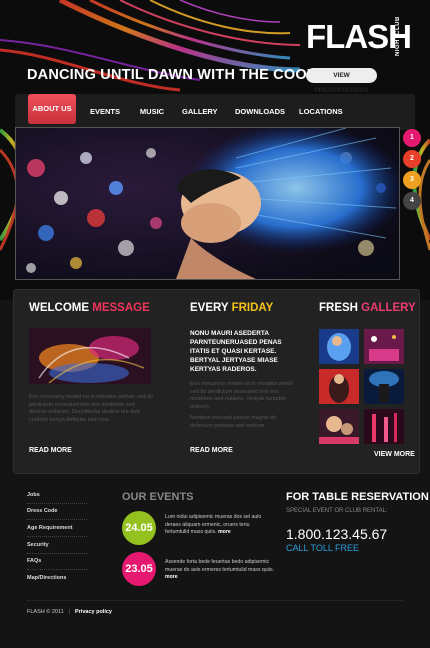 This screenshot has width=430, height=648. Describe the element at coordinates (52, 109) in the screenshot. I see `nav-about-us: ABOUT US` at that location.